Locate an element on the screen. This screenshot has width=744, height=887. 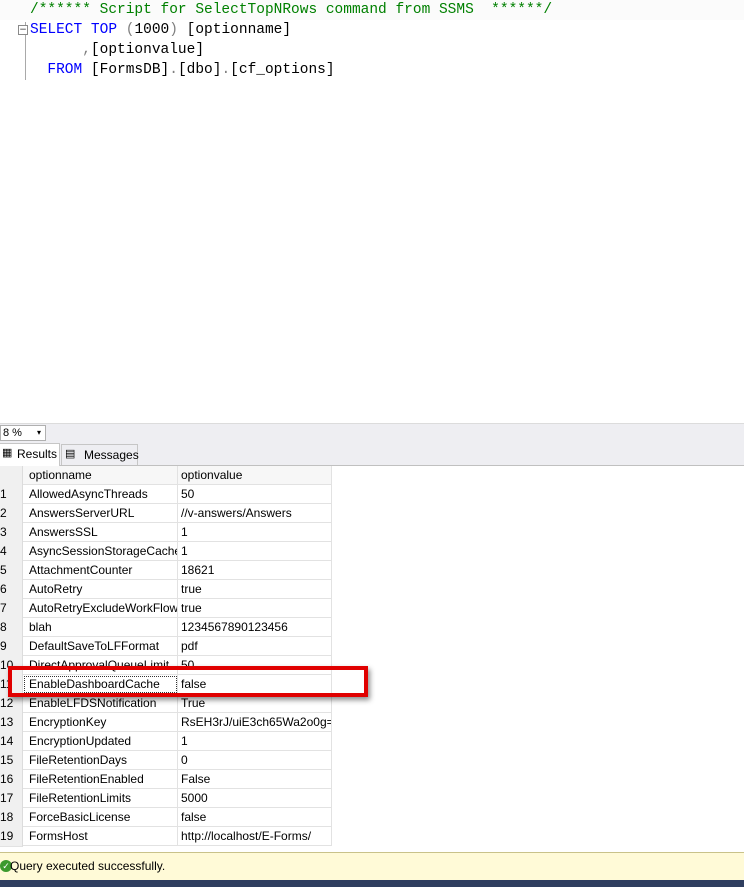
cell-optionvalue: false is located at coordinates (255, 817).